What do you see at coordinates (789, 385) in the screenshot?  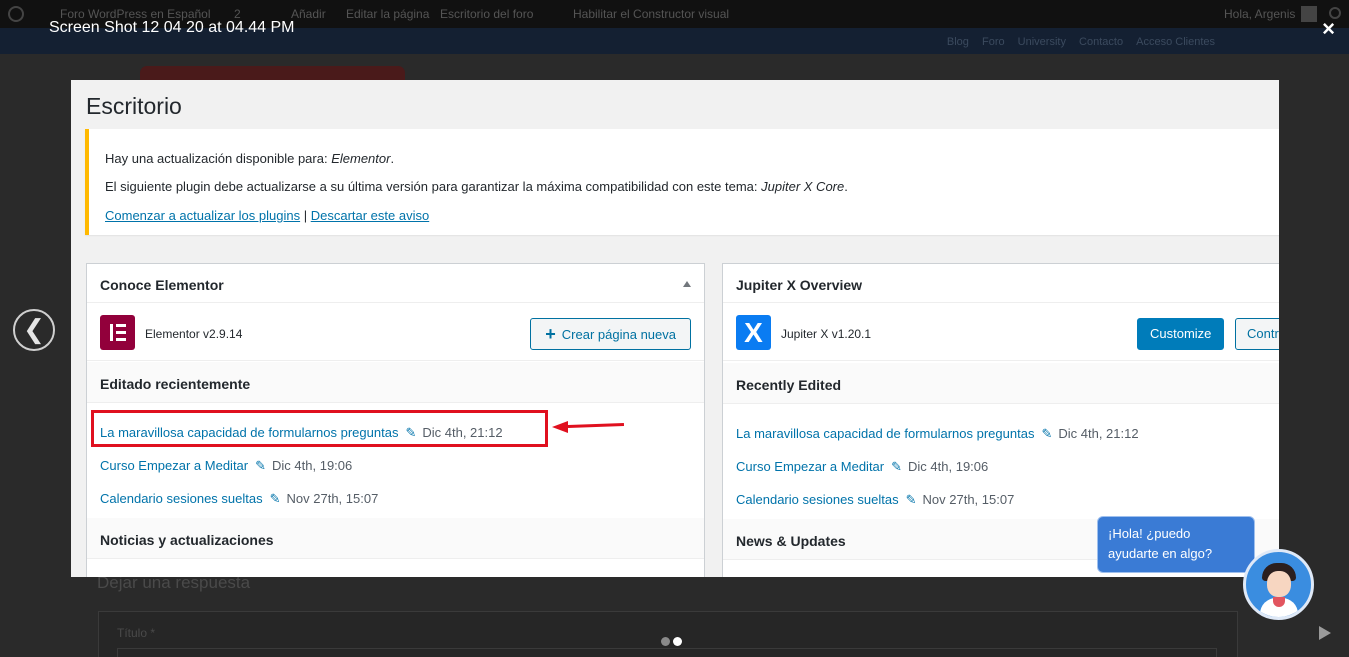 I see `jupiter-recent-title: Recently Edited` at bounding box center [789, 385].